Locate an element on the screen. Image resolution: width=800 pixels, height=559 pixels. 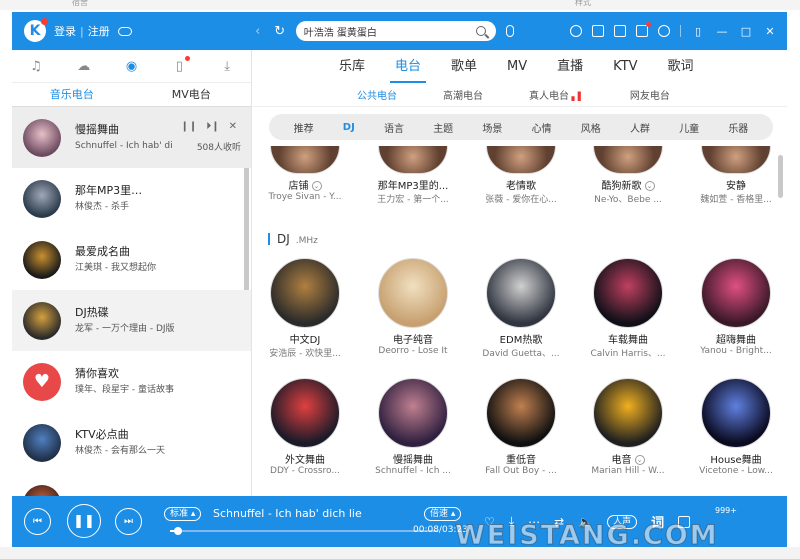
station-close-icon: ✕ is located at coordinates (233, 126).